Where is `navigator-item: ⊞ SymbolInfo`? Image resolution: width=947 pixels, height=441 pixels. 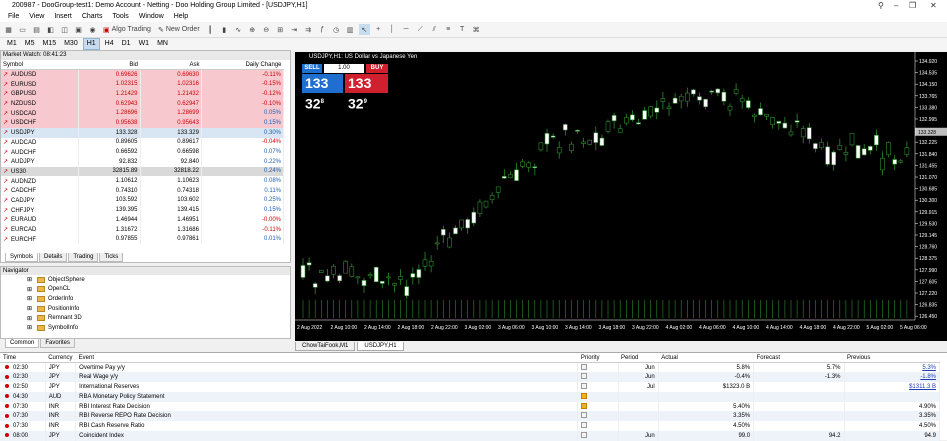 navigator-item: ⊞ SymbolInfo is located at coordinates (145, 328).